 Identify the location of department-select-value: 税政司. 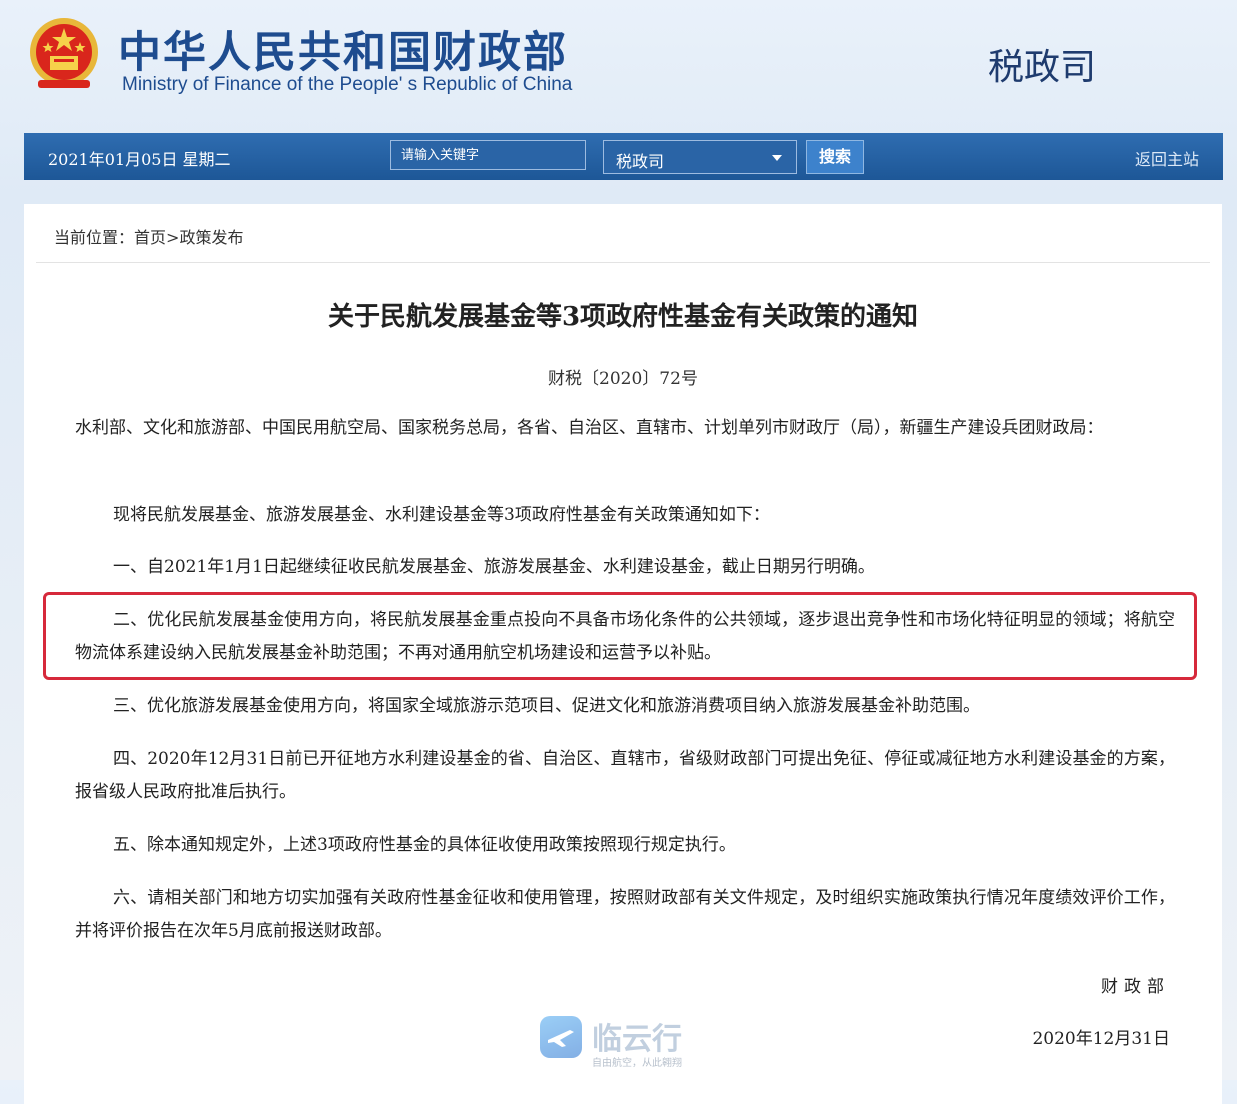
(640, 161).